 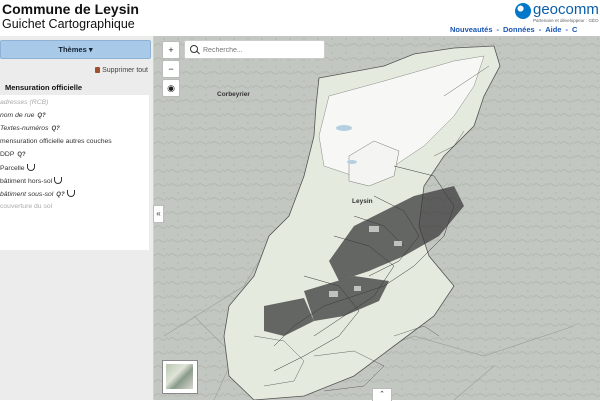 What do you see at coordinates (574, 29) in the screenshot?
I see `nav-contact: C` at bounding box center [574, 29].